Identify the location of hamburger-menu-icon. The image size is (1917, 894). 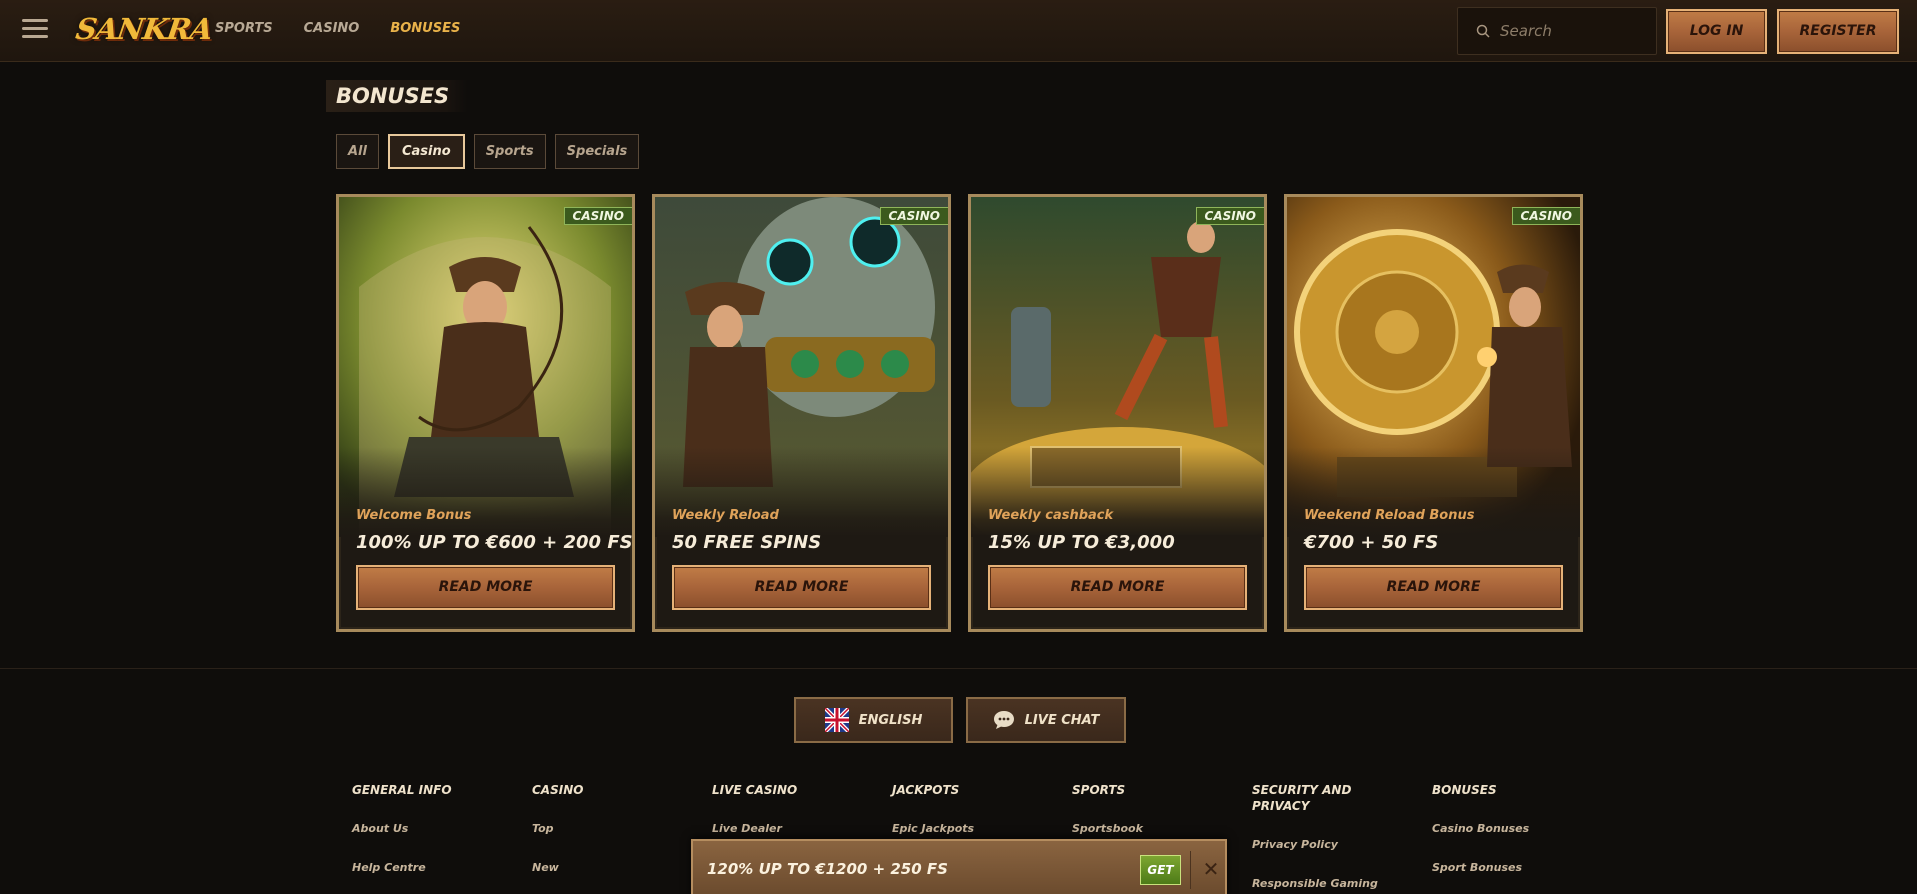
(35, 30).